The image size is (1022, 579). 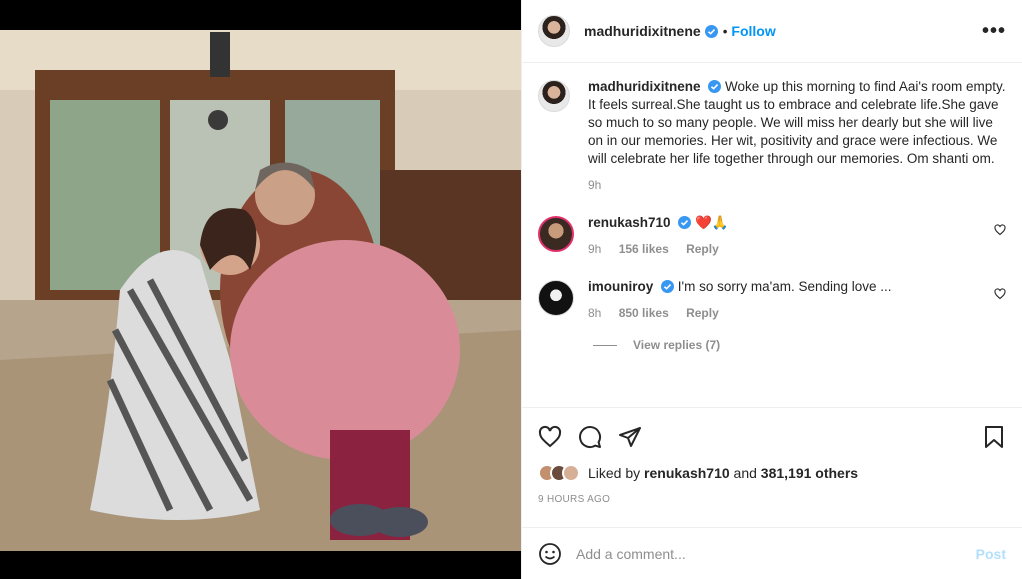 I want to click on liked-by-prefix: Liked by, so click(x=614, y=473).